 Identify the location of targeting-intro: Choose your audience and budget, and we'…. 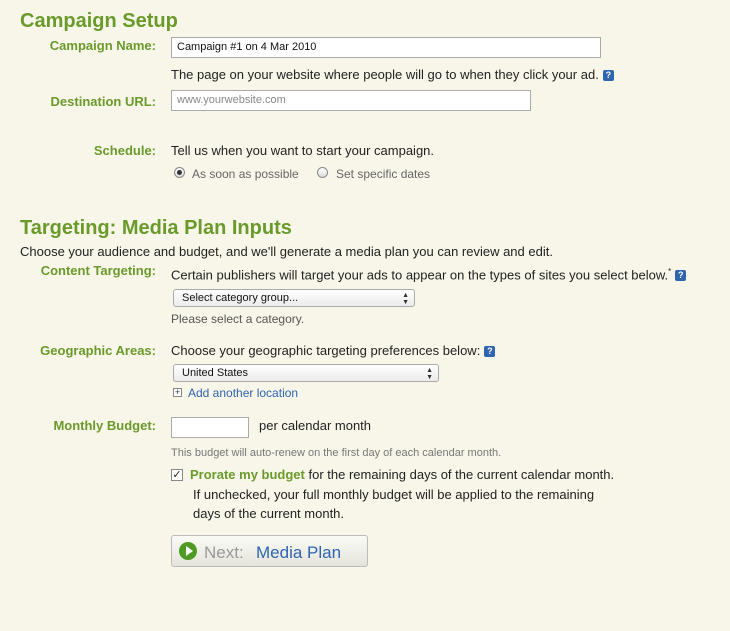
(286, 251).